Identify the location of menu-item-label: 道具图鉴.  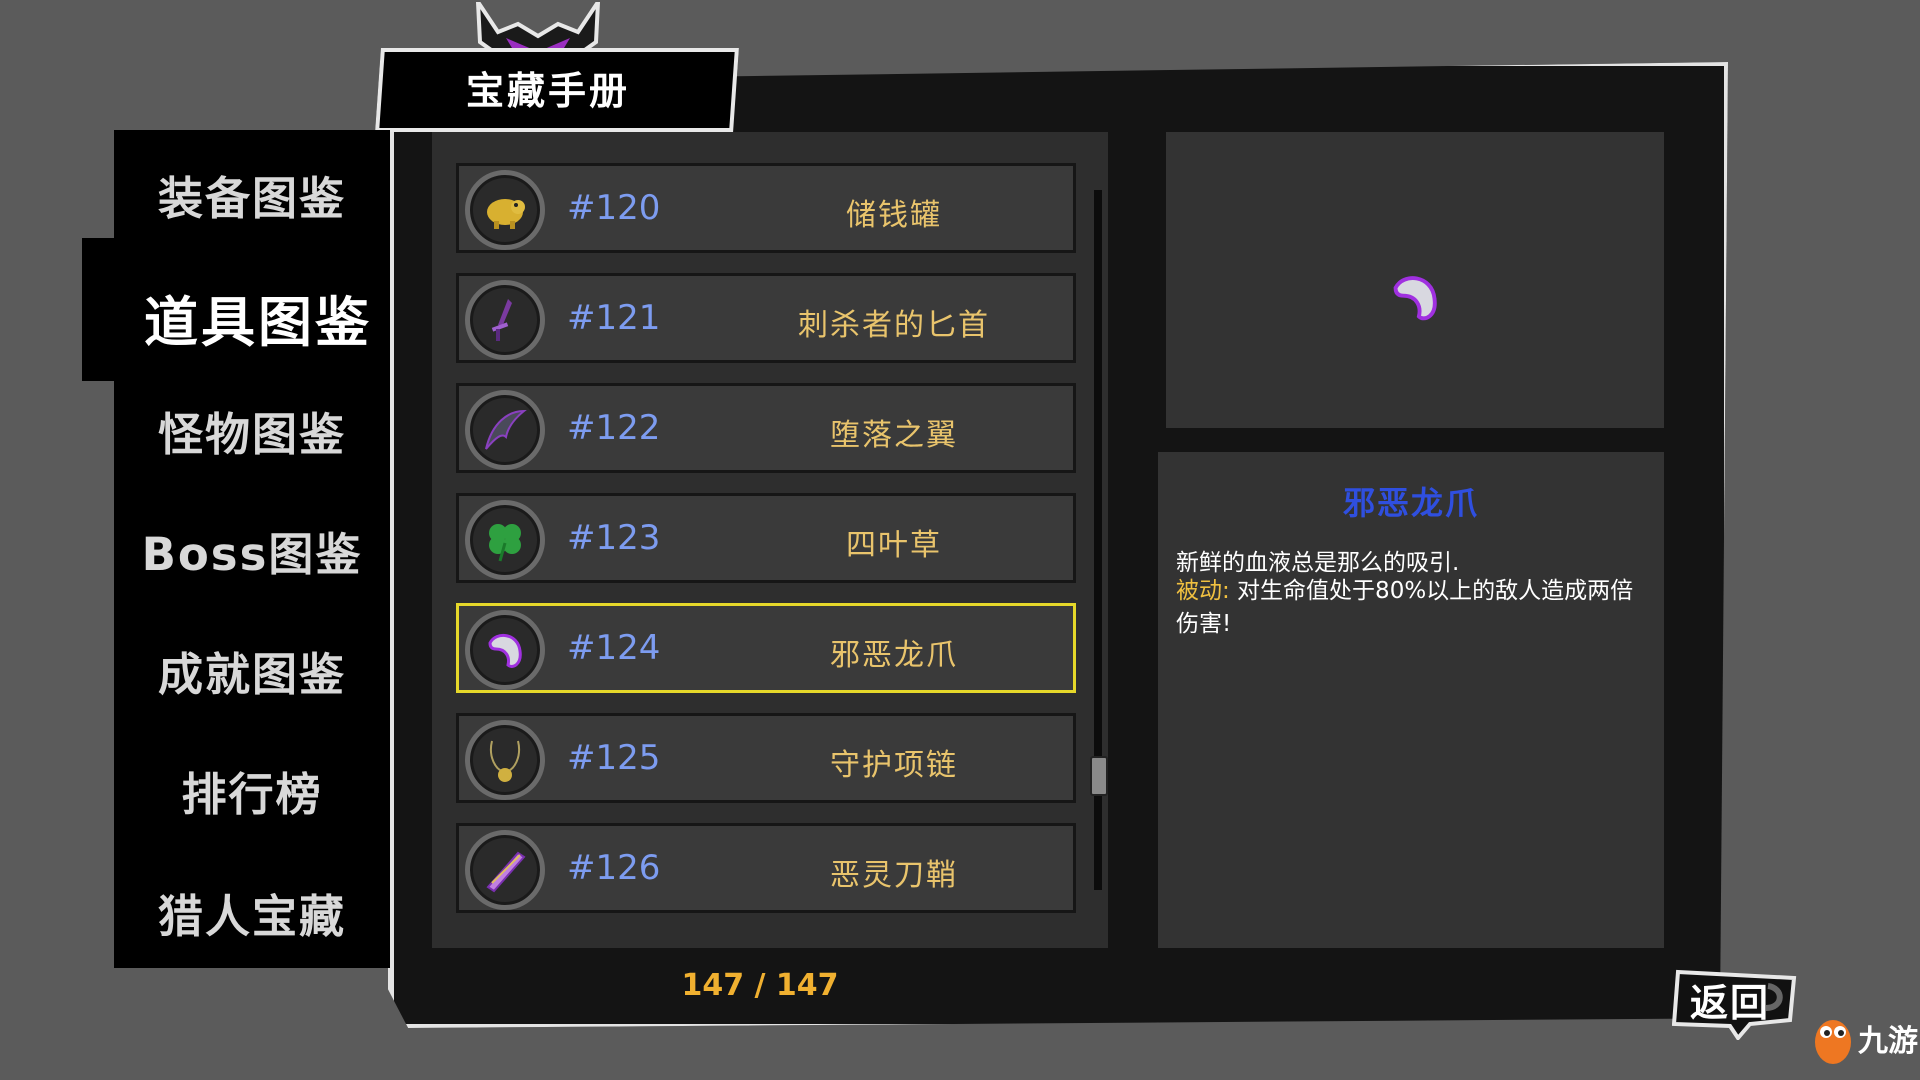
(258, 322).